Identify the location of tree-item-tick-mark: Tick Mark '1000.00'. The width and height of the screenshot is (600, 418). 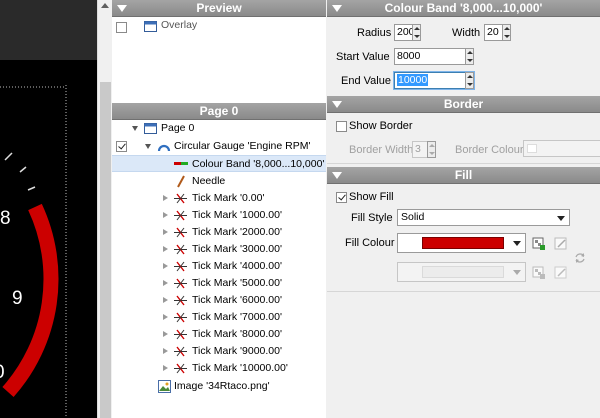
(219, 215).